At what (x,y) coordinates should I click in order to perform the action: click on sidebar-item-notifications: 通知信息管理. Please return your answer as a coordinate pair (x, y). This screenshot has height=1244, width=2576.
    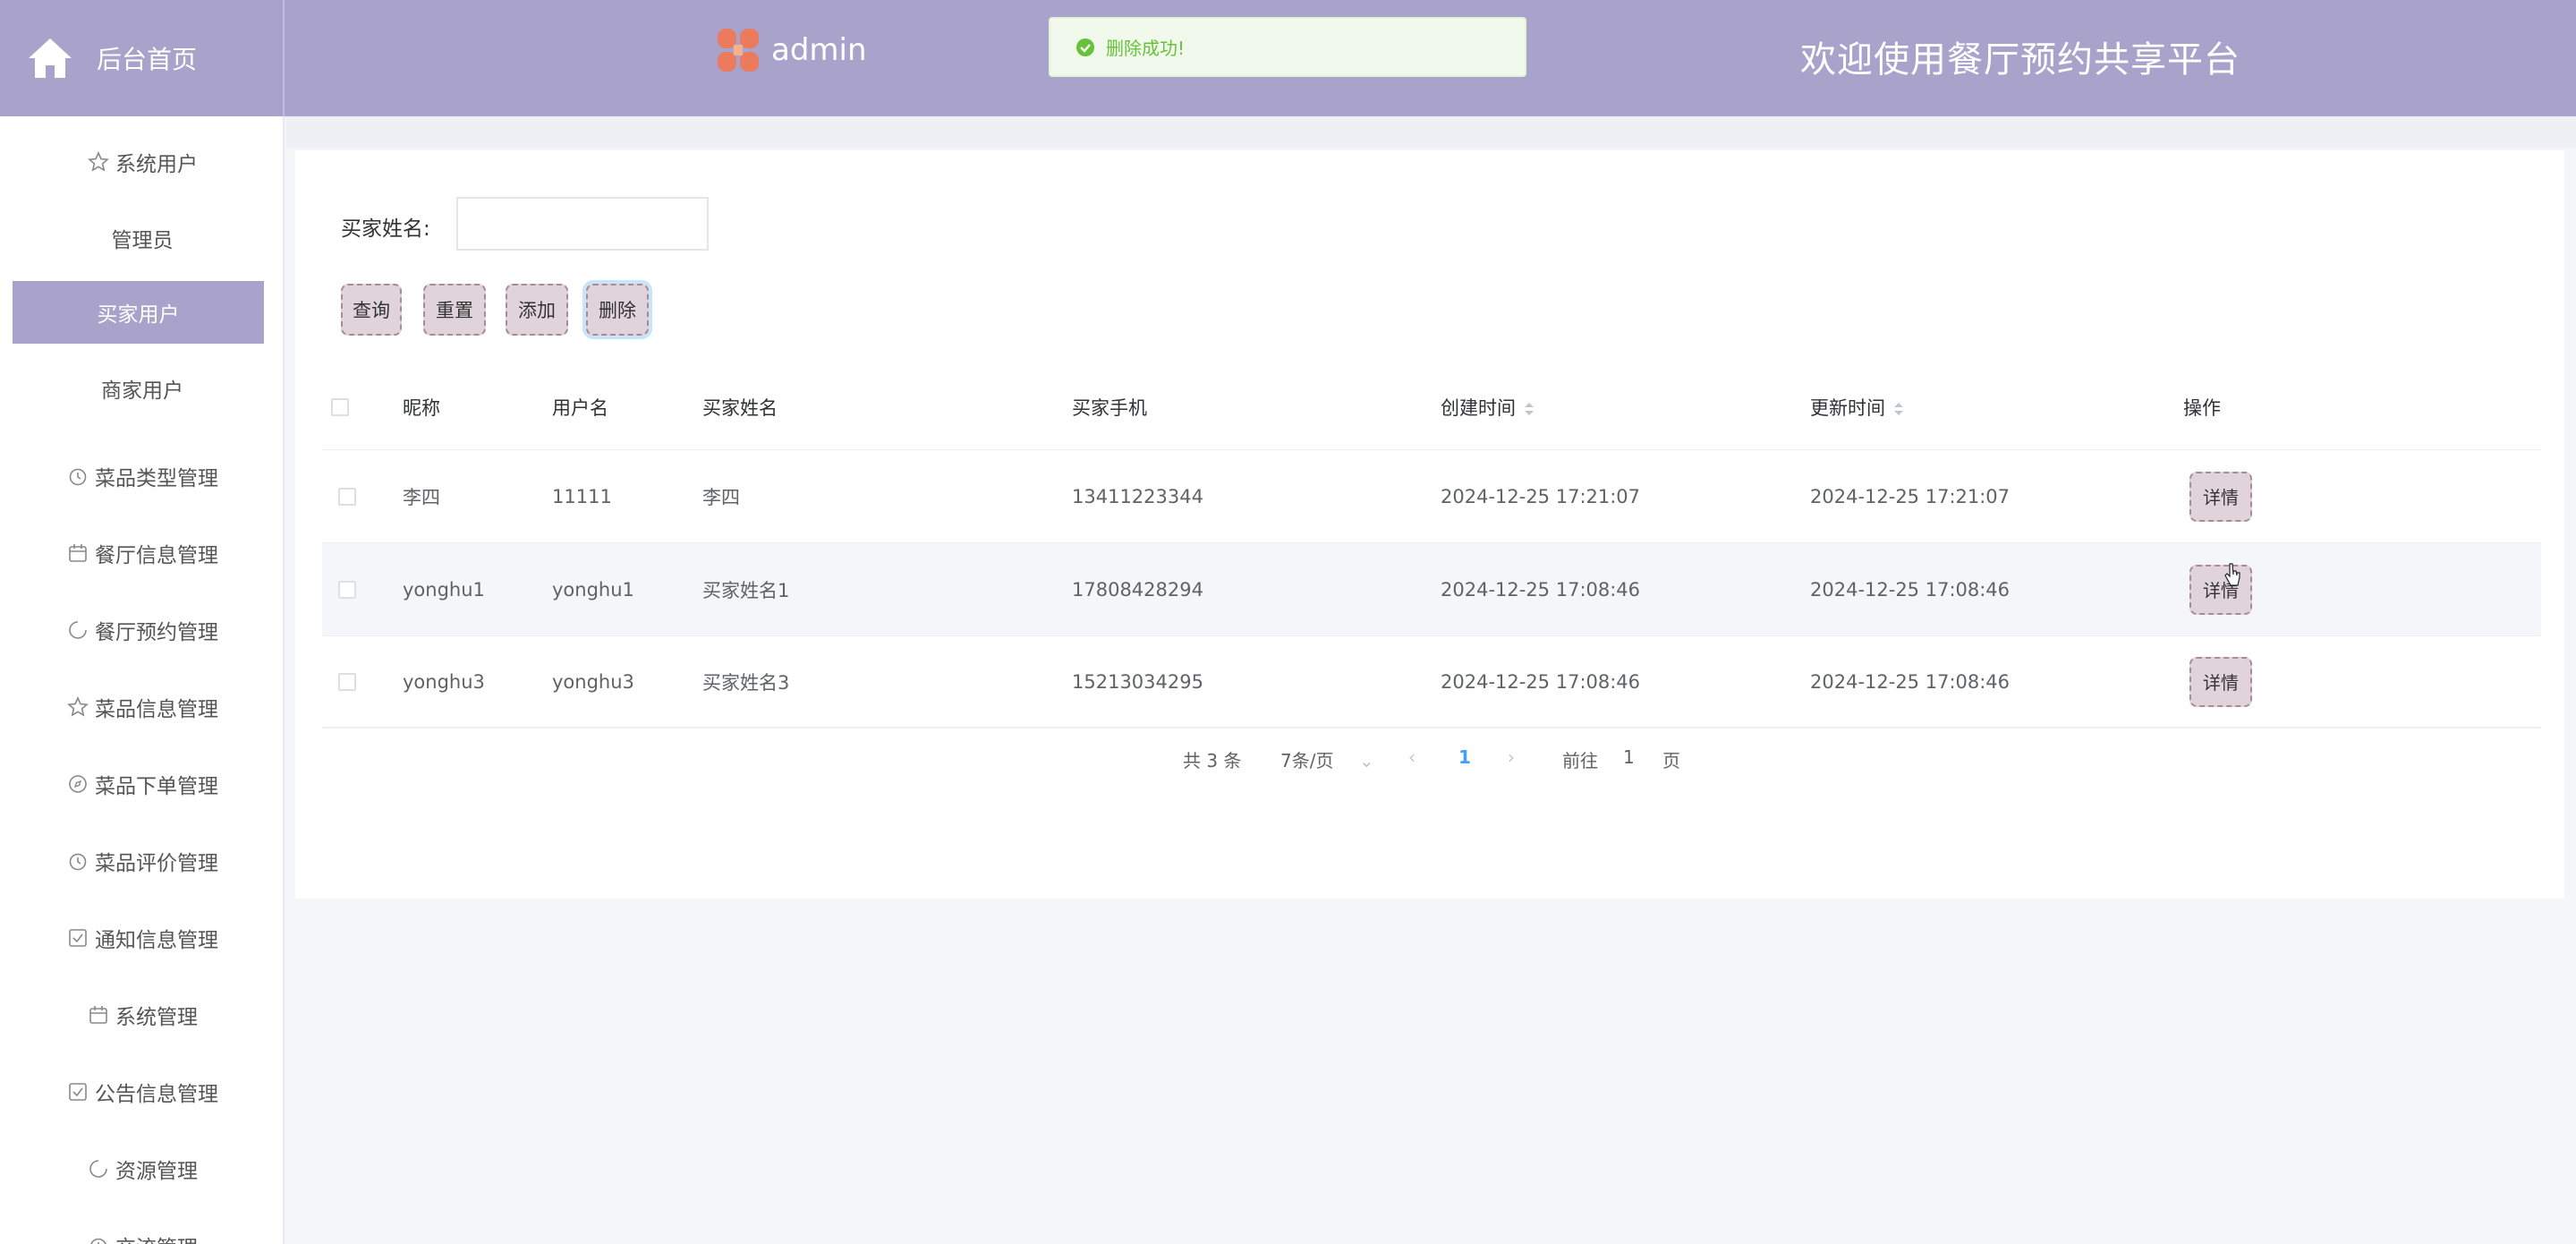
    Looking at the image, I should click on (142, 938).